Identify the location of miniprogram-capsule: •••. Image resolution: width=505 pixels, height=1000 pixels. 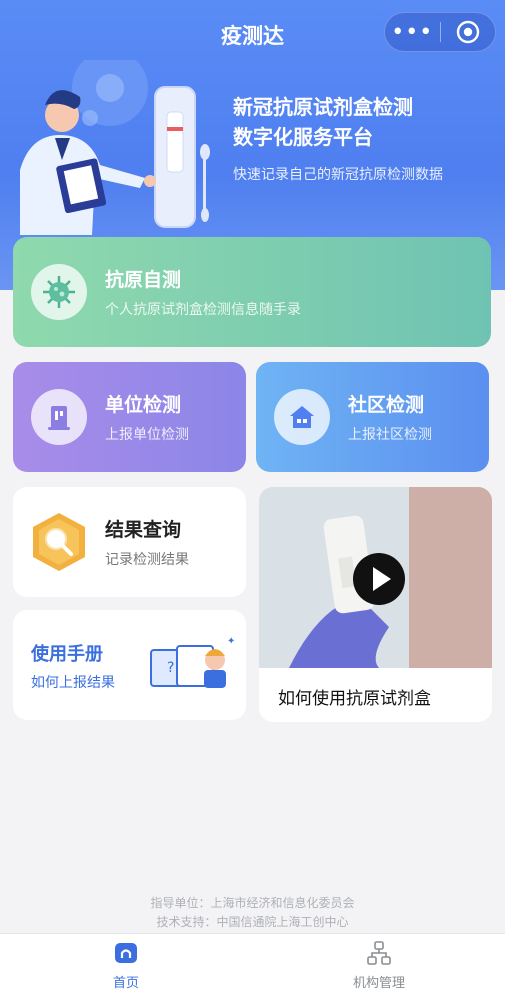
(440, 32).